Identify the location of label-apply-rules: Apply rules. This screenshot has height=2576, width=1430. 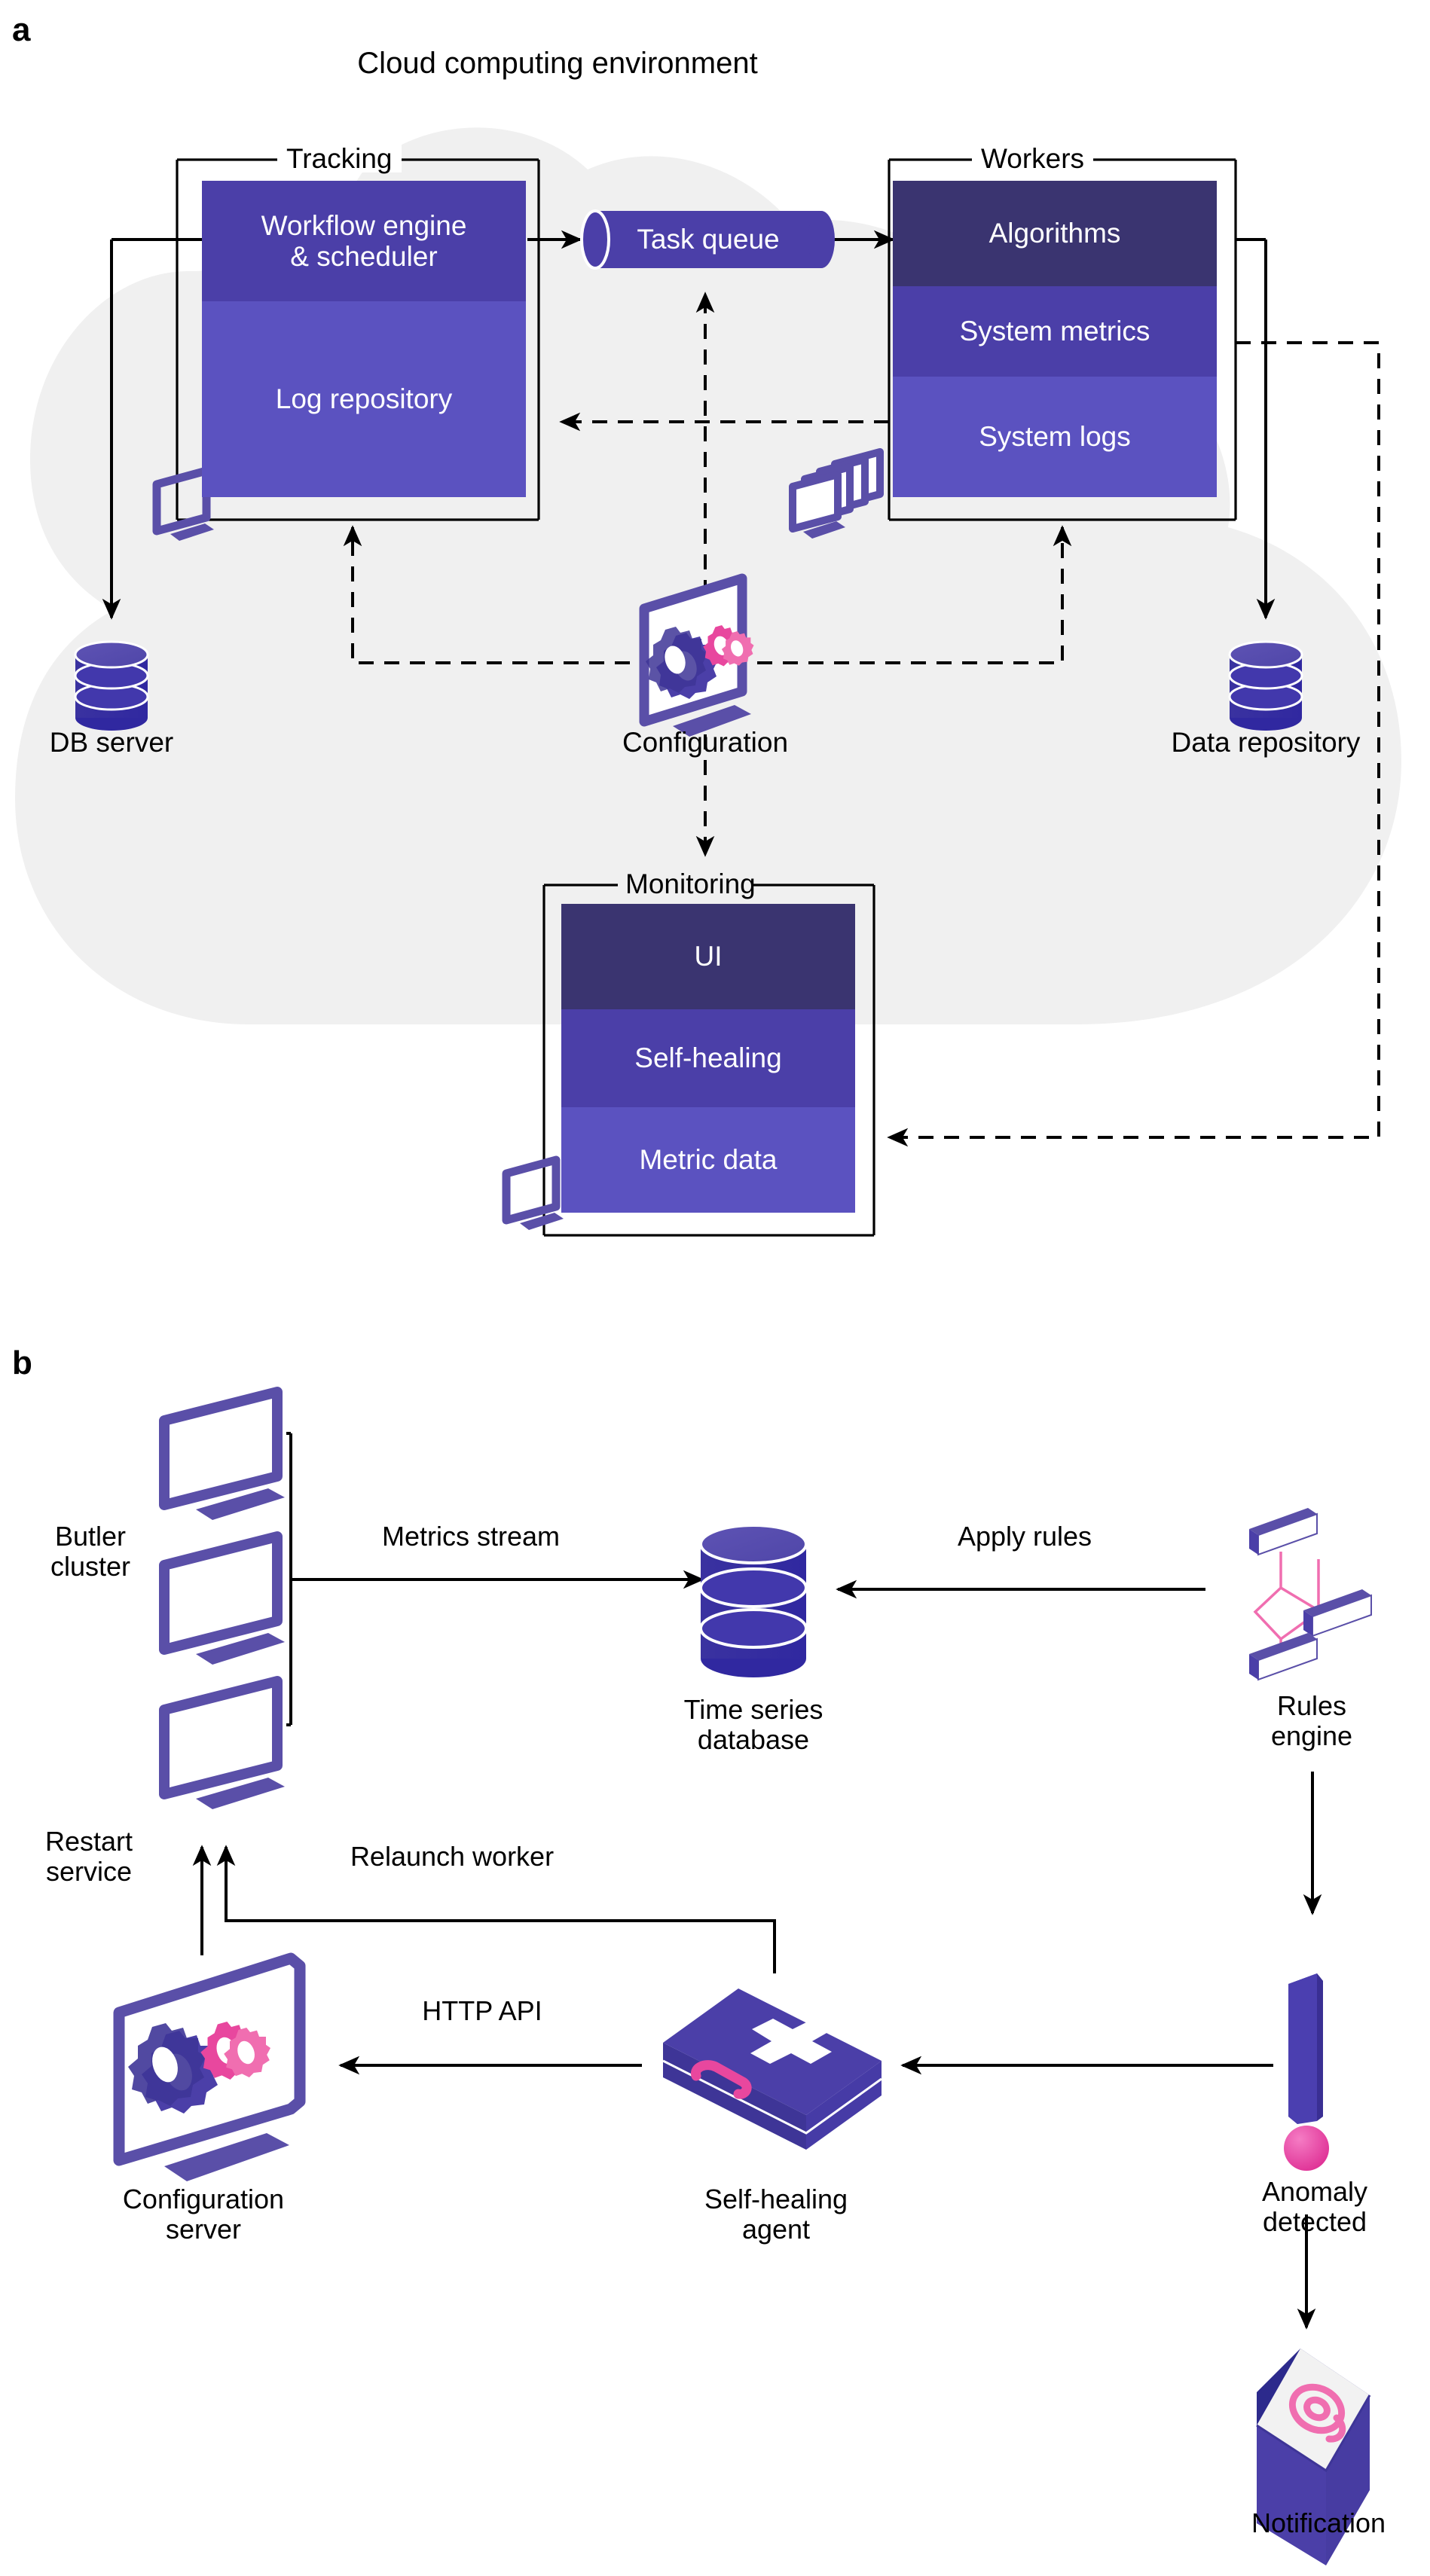
(1025, 1537).